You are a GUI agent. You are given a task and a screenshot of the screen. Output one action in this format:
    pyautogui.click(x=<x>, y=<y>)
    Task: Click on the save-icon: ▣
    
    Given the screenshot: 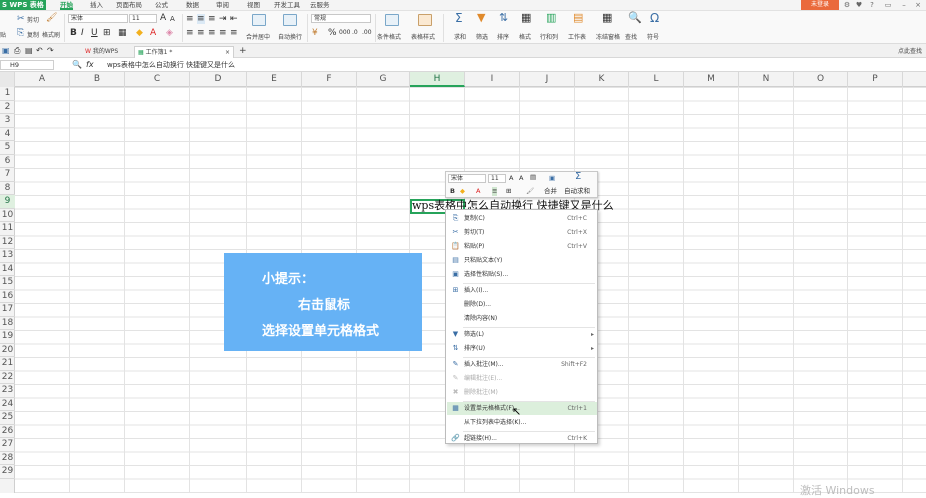 What is the action you would take?
    pyautogui.click(x=6, y=51)
    